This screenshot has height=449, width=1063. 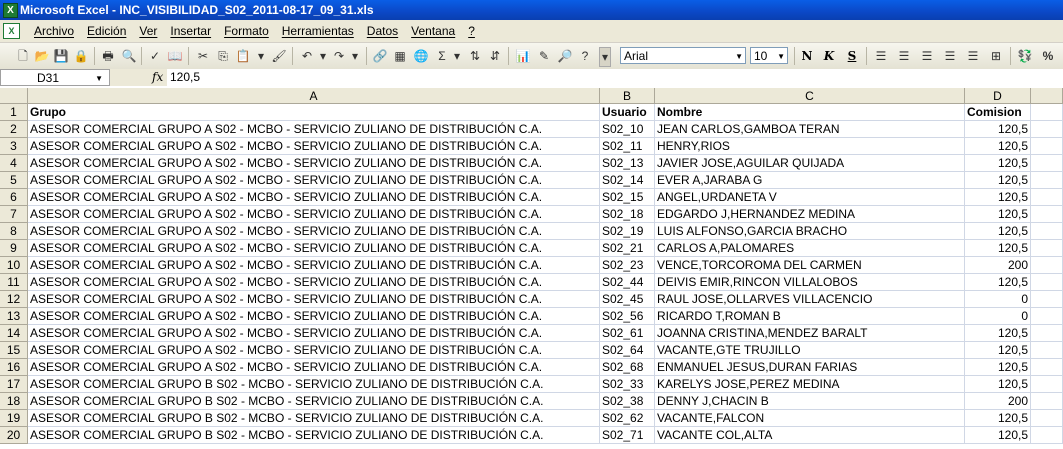 I want to click on table-cell: ANGEL,URDANETA V, so click(x=810, y=197).